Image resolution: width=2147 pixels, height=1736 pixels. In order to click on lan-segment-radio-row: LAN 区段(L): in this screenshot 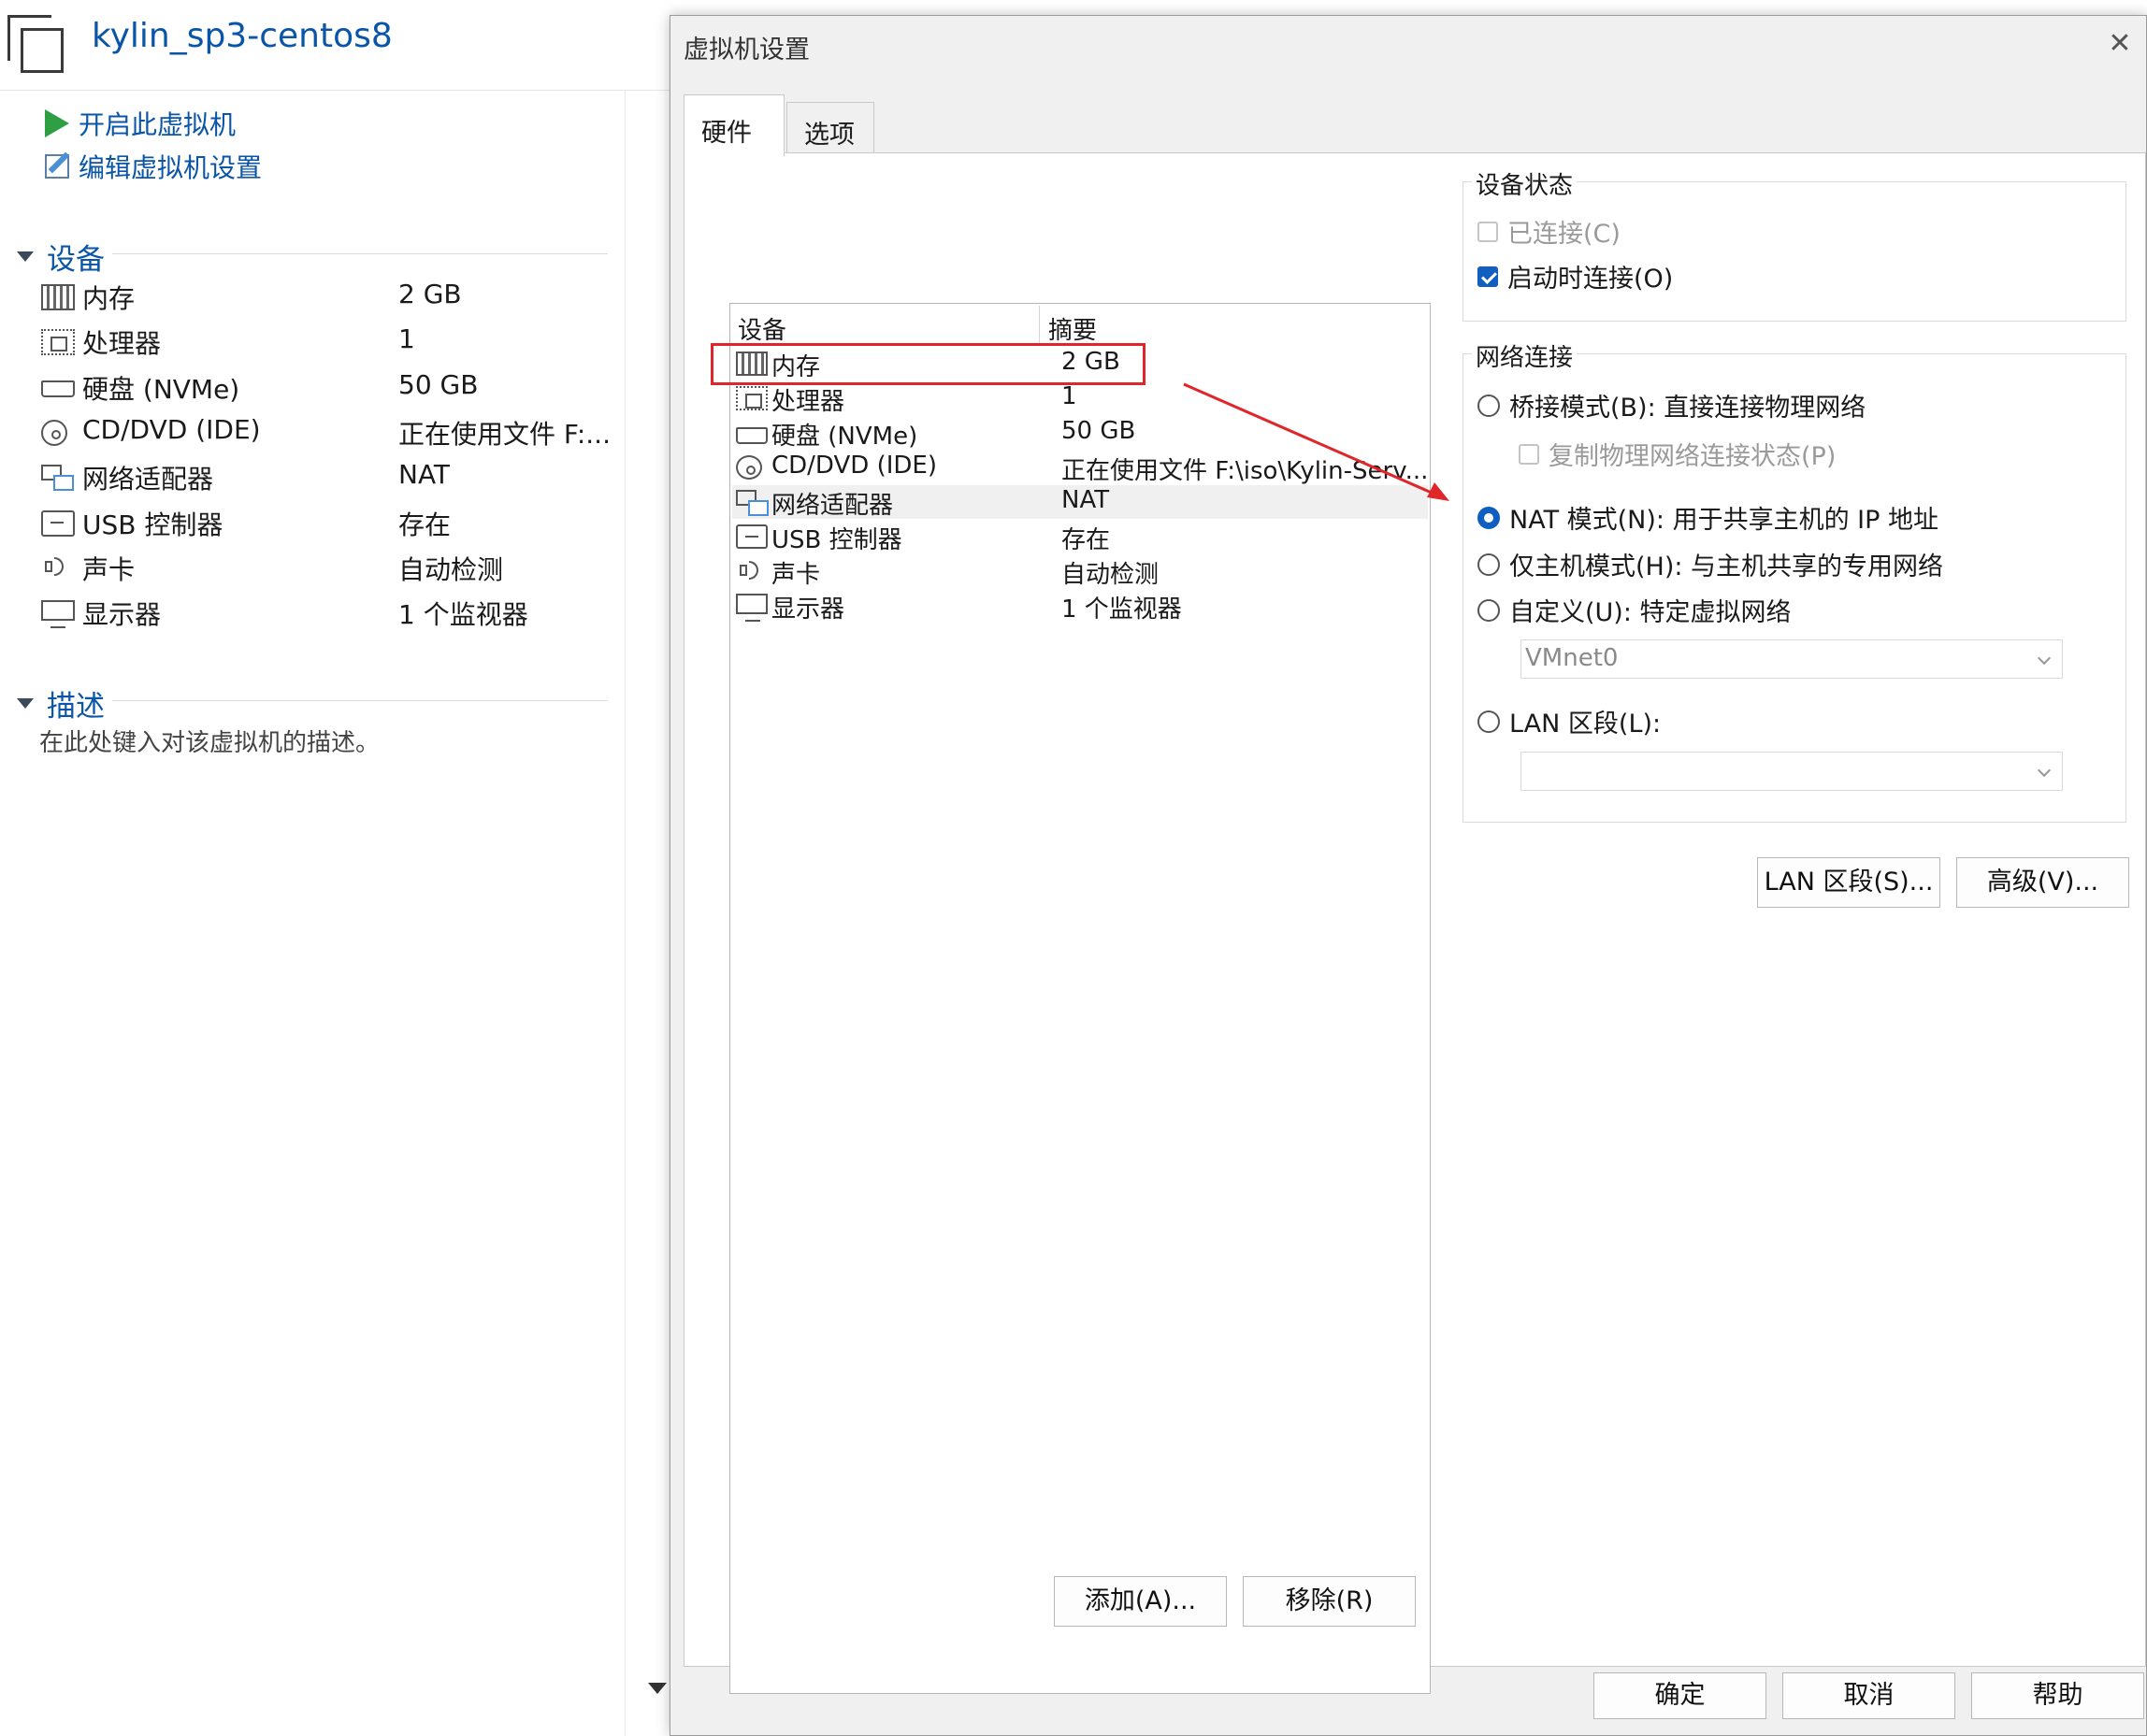, I will do `click(1569, 721)`.